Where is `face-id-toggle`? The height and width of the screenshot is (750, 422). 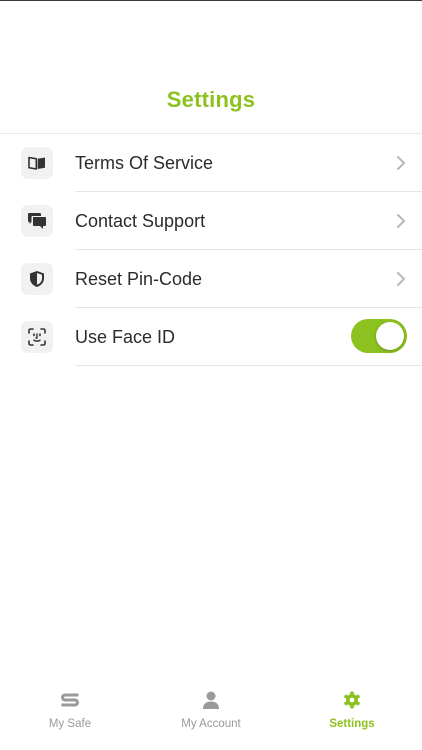 face-id-toggle is located at coordinates (379, 336).